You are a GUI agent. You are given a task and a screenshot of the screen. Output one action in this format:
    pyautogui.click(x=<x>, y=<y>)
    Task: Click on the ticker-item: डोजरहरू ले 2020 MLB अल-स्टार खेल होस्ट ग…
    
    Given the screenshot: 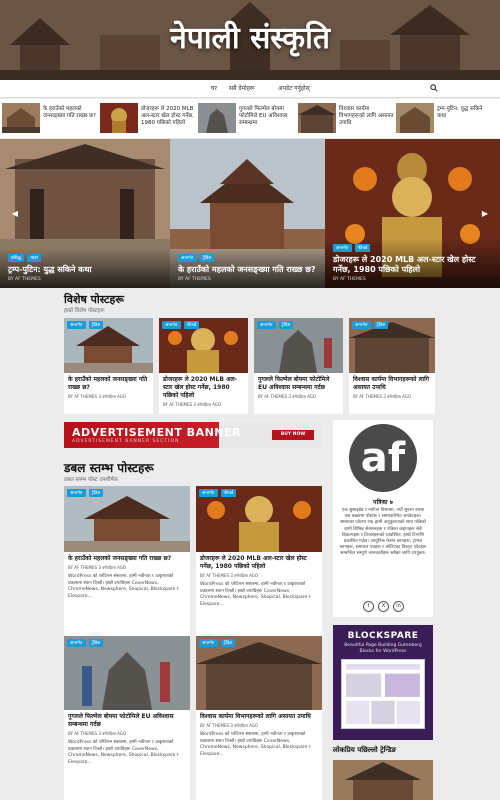 What is the action you would take?
    pyautogui.click(x=149, y=119)
    